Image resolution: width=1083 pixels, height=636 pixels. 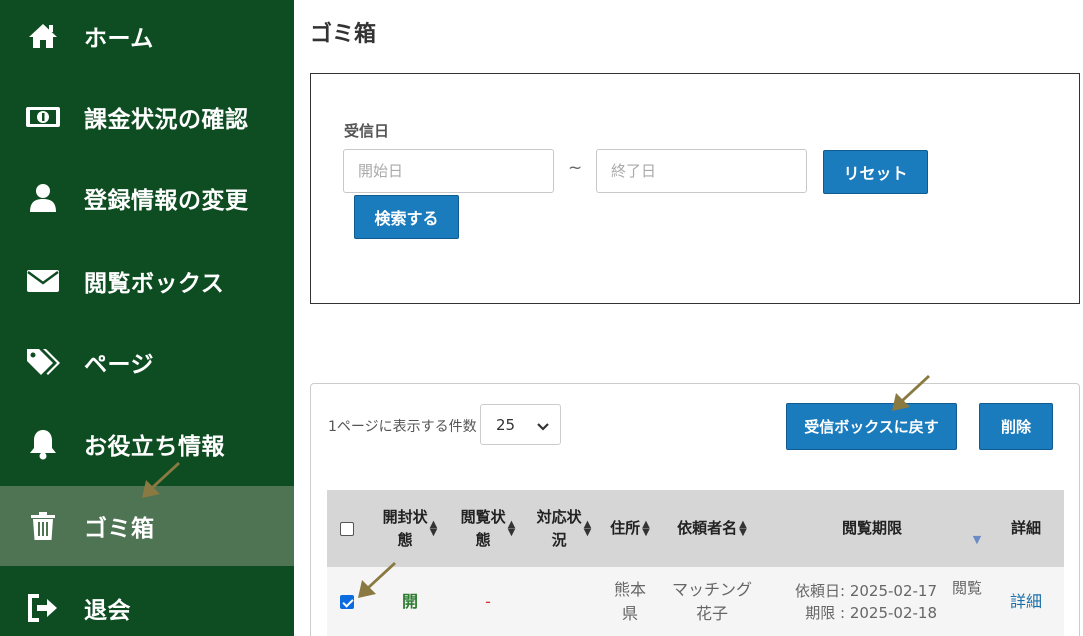 What do you see at coordinates (875, 172) in the screenshot?
I see `reset-button: リセット` at bounding box center [875, 172].